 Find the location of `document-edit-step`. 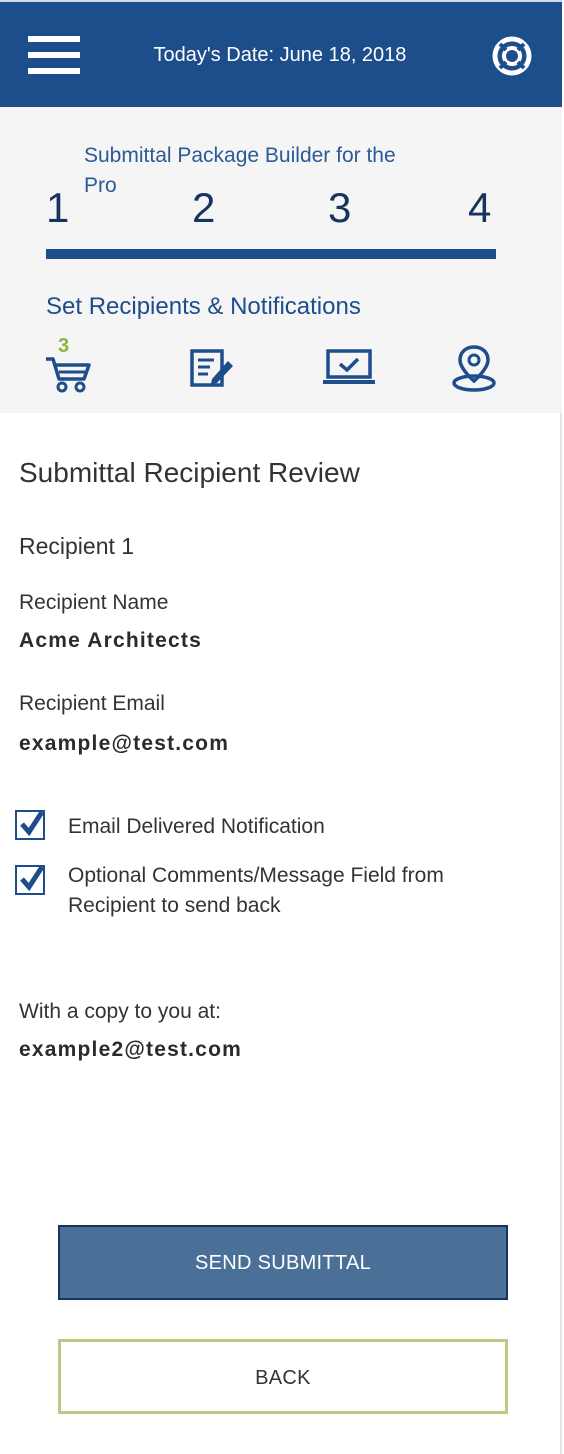

document-edit-step is located at coordinates (213, 372).